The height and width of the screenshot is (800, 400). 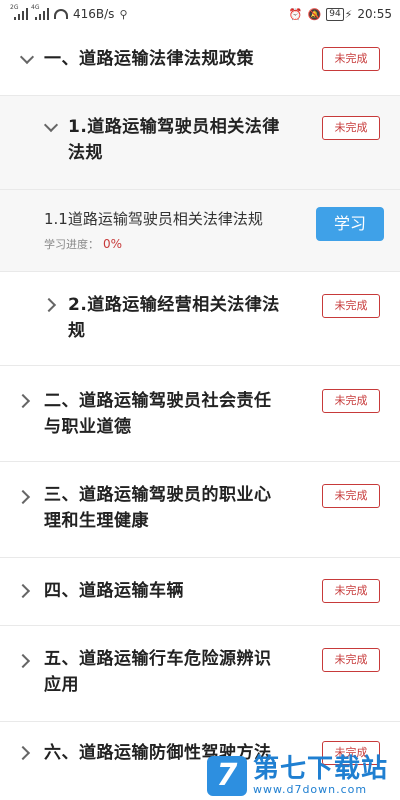 What do you see at coordinates (174, 127) in the screenshot?
I see `title-line: 1.道路运输驾驶员相关法律` at bounding box center [174, 127].